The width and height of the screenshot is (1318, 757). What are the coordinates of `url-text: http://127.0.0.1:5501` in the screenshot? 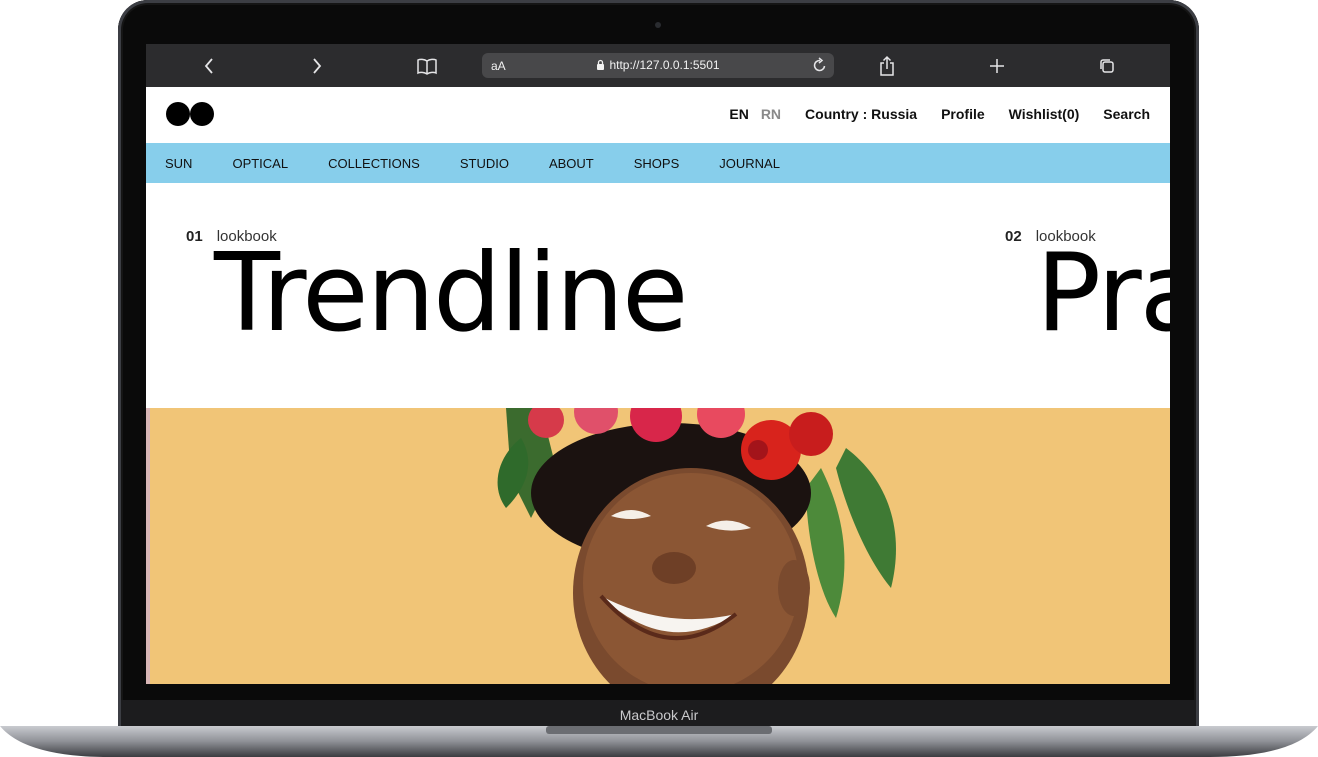 It's located at (664, 65).